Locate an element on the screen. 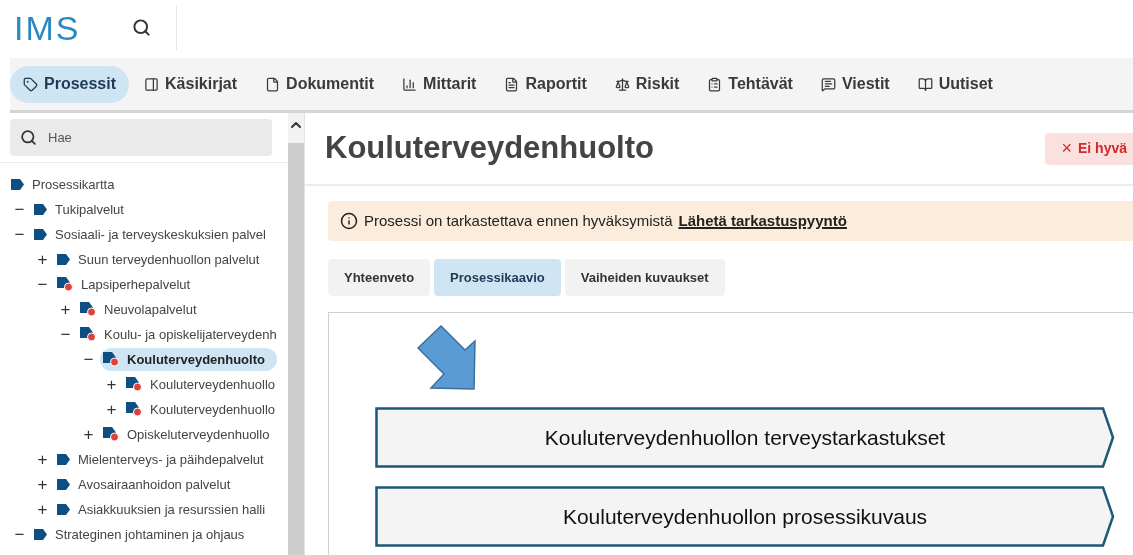 The height and width of the screenshot is (555, 1133). tree-item: Lapsiperhepalvelut is located at coordinates (128, 284).